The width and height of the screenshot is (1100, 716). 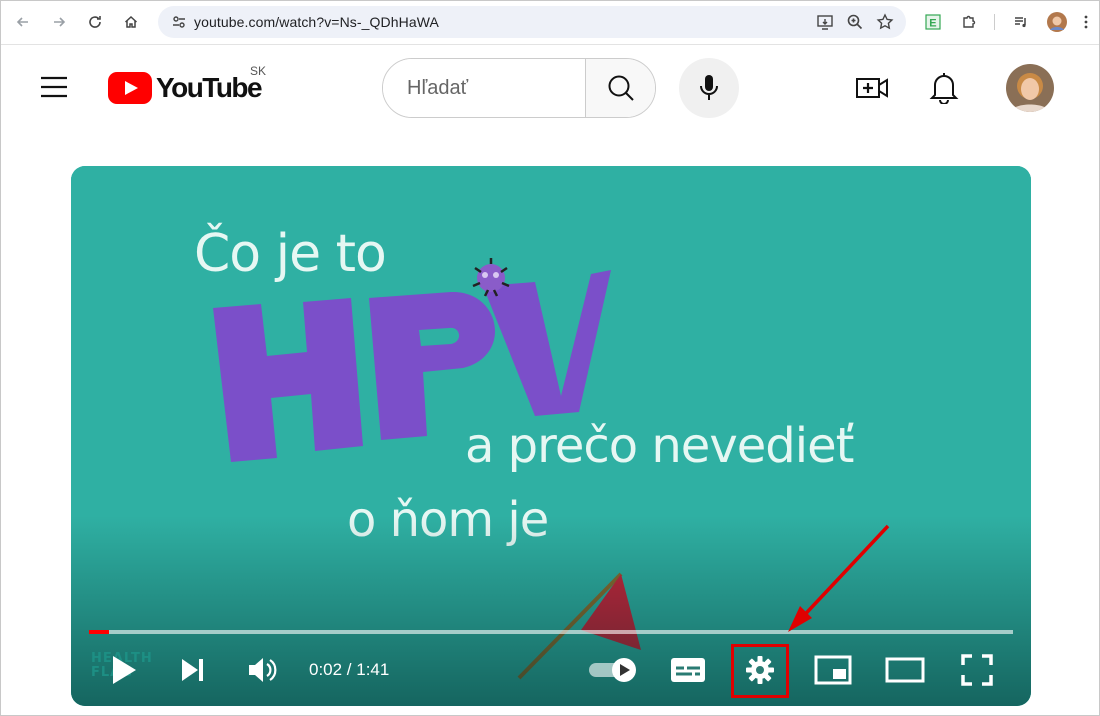 I want to click on search-input, so click(x=484, y=88).